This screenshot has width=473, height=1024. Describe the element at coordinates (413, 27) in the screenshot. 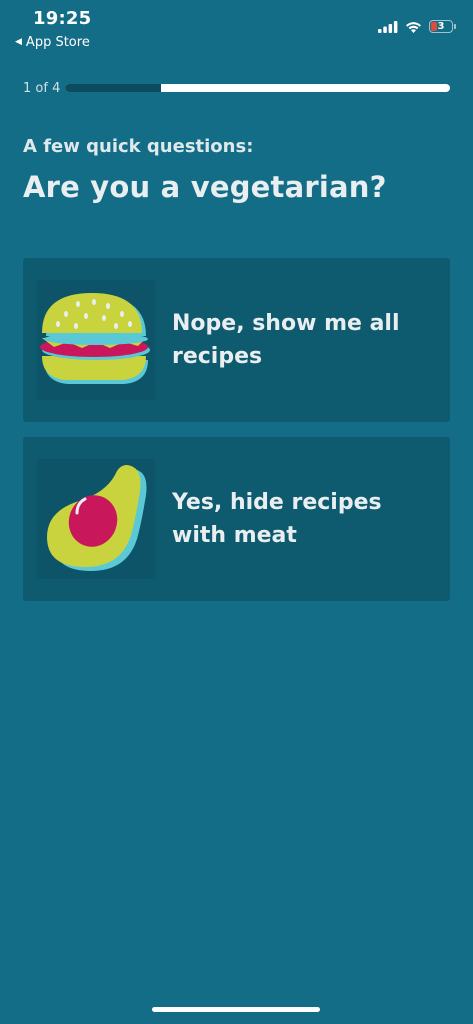

I see `wifi-icon` at that location.